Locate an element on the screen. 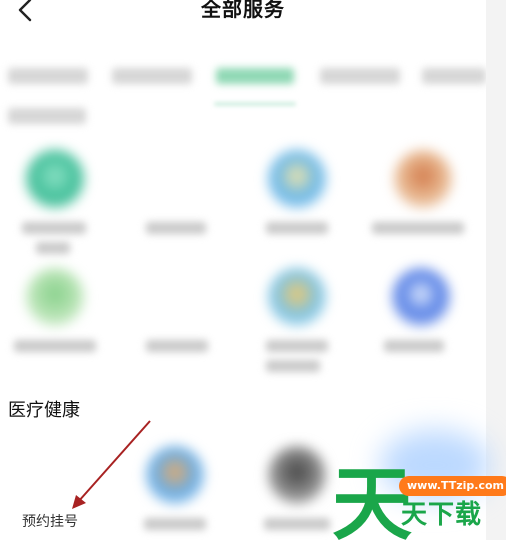  watermark-logo-glyph: 天 is located at coordinates (372, 502).